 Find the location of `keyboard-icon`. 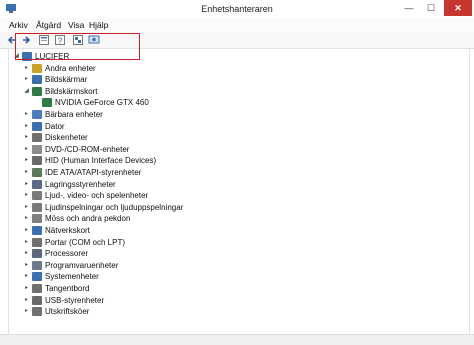

keyboard-icon is located at coordinates (37, 288).